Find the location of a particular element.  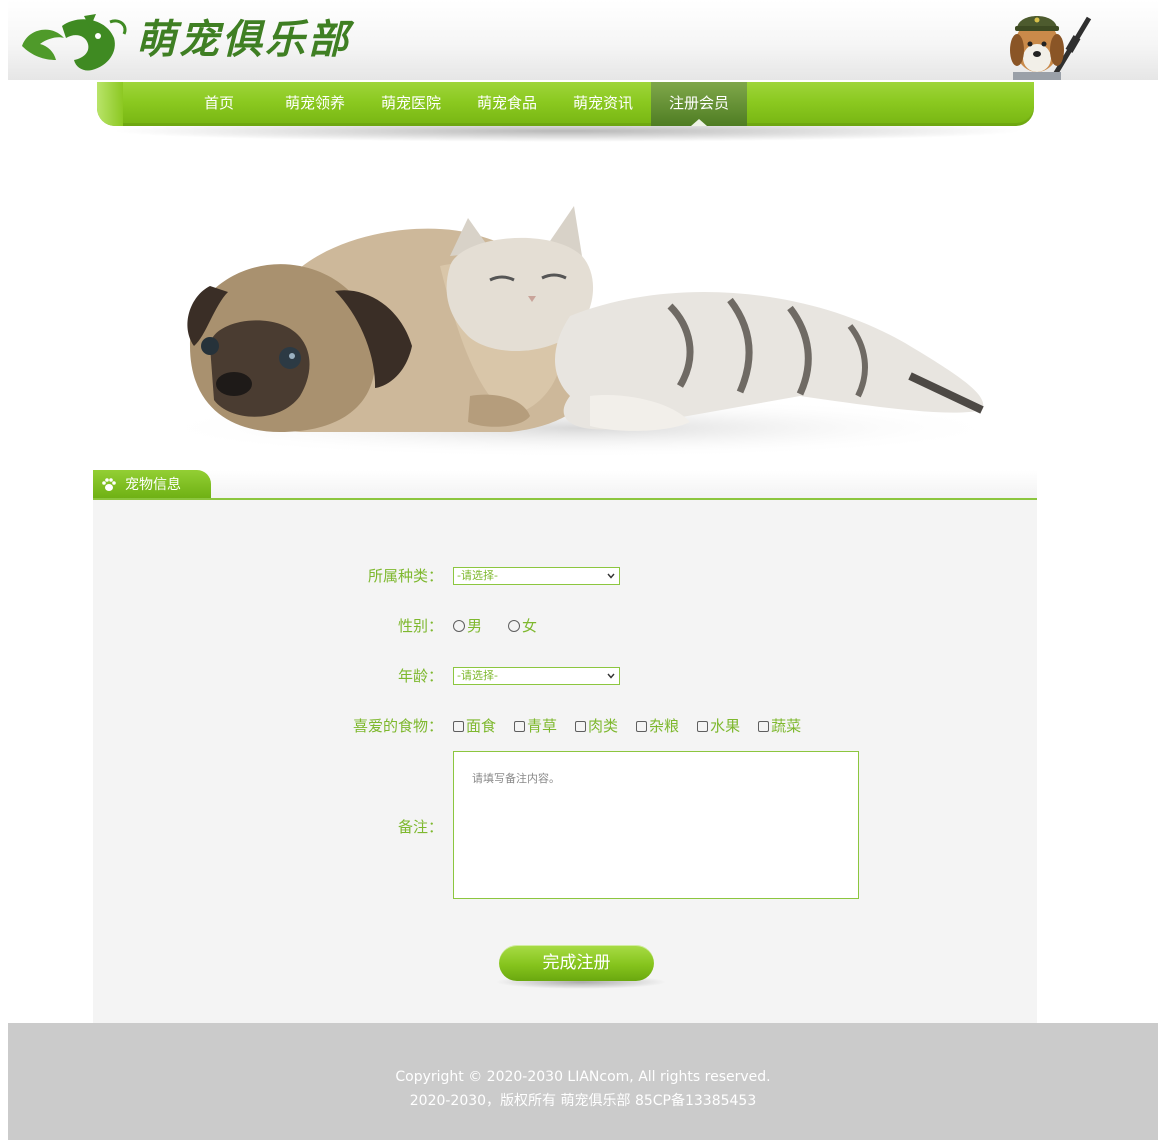

mascot-dog-icon is located at coordinates (1051, 48).